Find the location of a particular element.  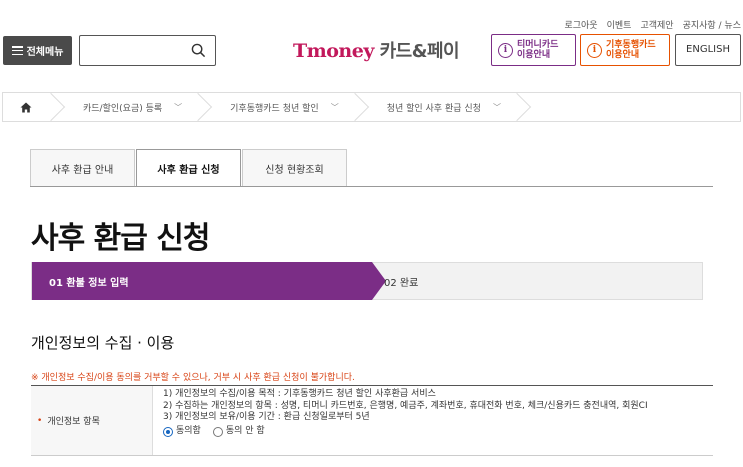

search-input is located at coordinates (147, 50).